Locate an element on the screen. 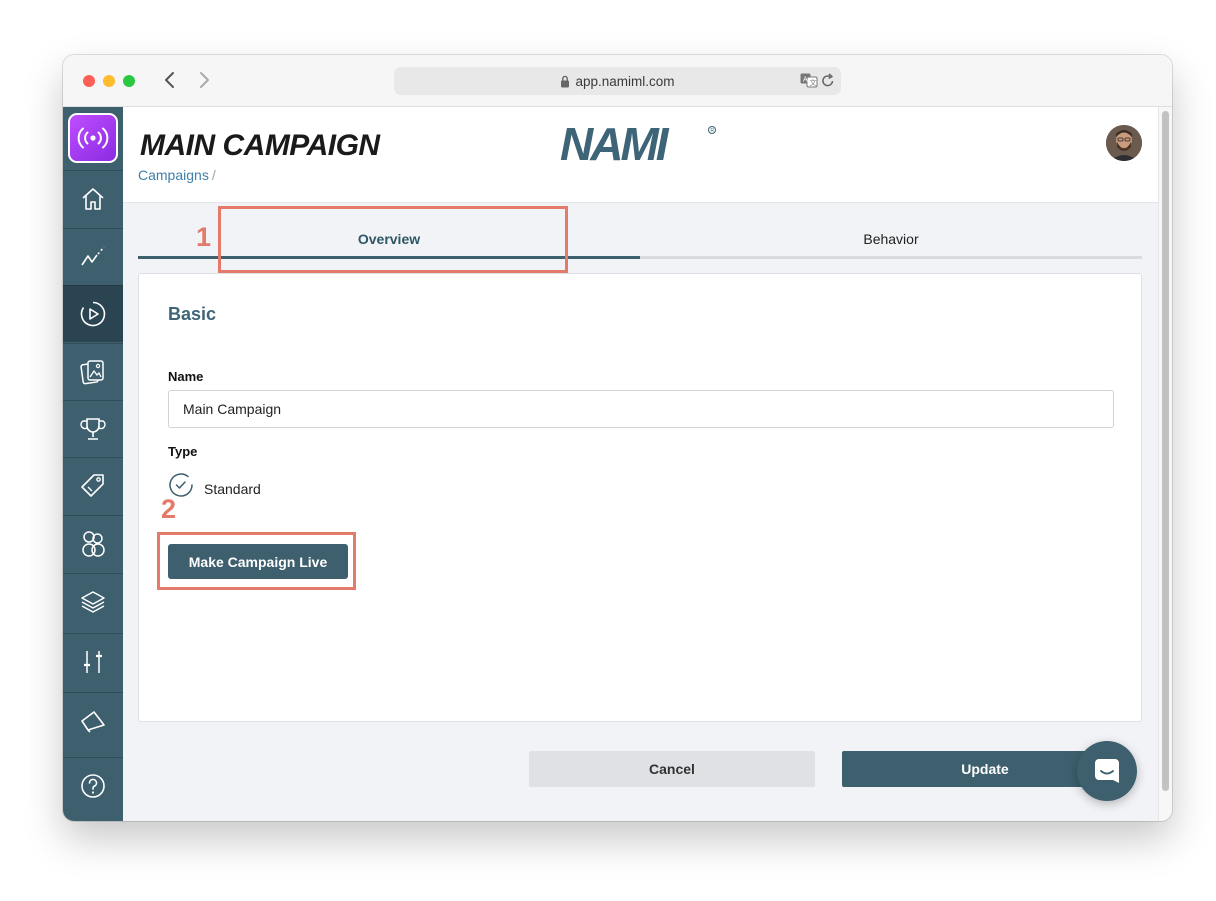 This screenshot has width=1216, height=901. chevron-right-icon is located at coordinates (204, 80).